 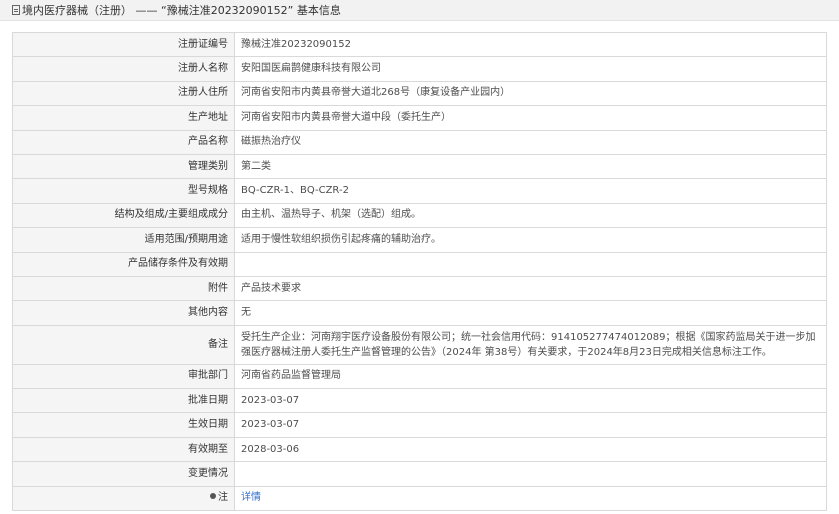 What do you see at coordinates (530, 449) in the screenshot?
I see `row-value: 2028-03-06` at bounding box center [530, 449].